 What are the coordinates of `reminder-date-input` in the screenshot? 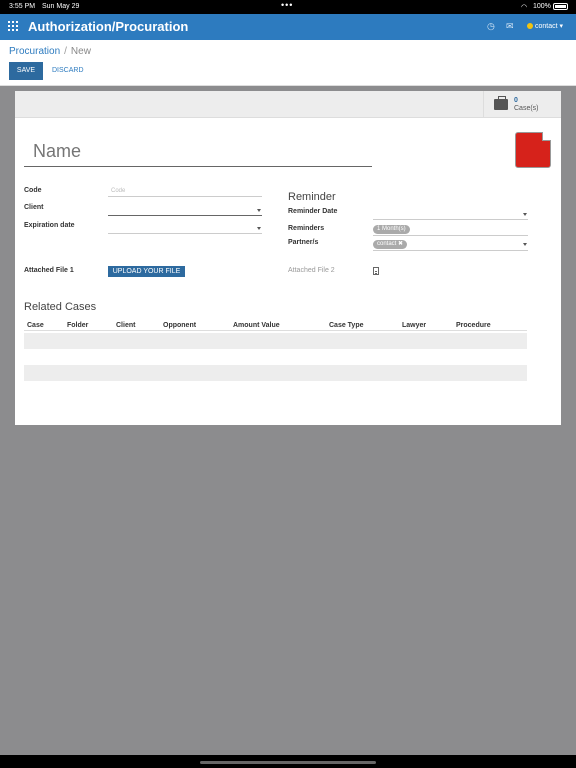 It's located at (450, 215).